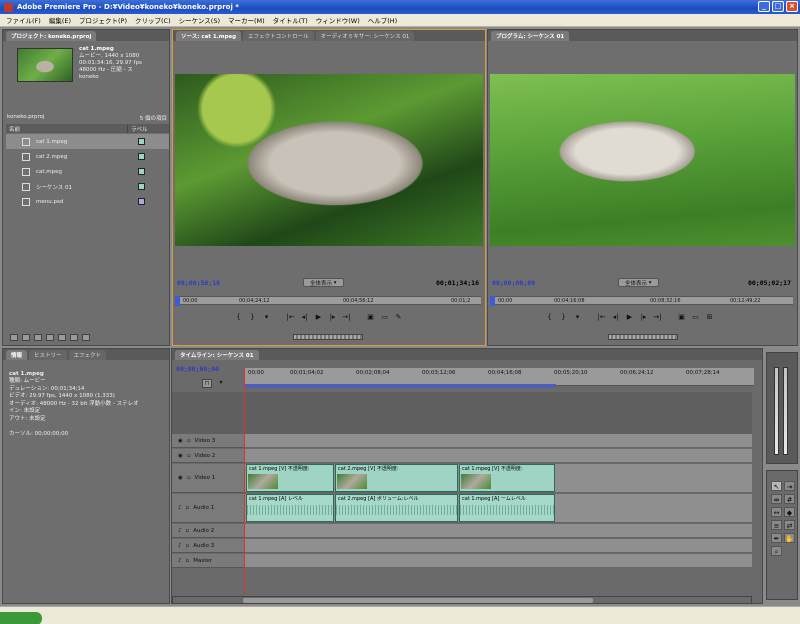  I want to click on source-zoom-select: 全体表示 ▾, so click(323, 282).